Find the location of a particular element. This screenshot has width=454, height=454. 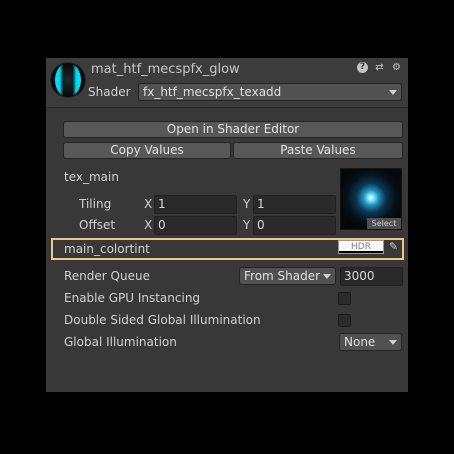

tex-main-label: tex_main is located at coordinates (91, 177).